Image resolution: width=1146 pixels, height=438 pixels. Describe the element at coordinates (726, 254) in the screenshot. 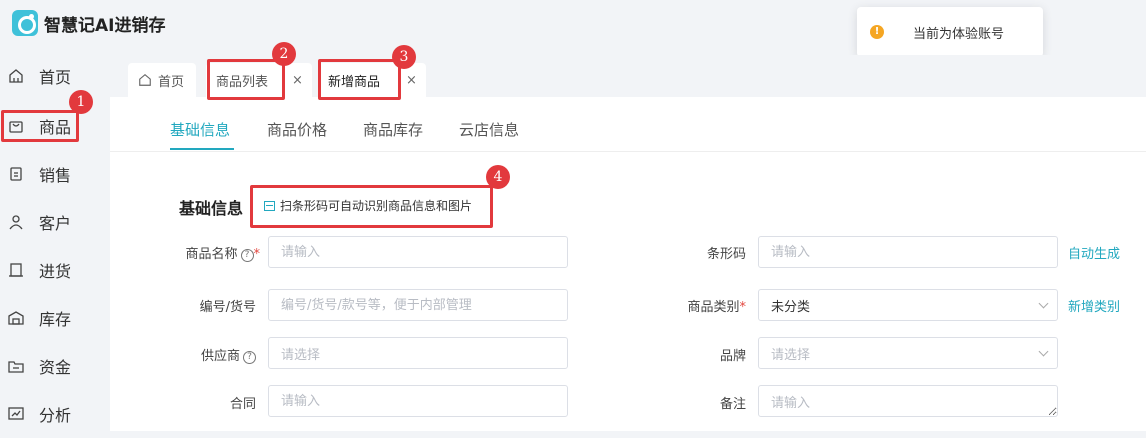

I see `barcode-label: 条形码` at that location.